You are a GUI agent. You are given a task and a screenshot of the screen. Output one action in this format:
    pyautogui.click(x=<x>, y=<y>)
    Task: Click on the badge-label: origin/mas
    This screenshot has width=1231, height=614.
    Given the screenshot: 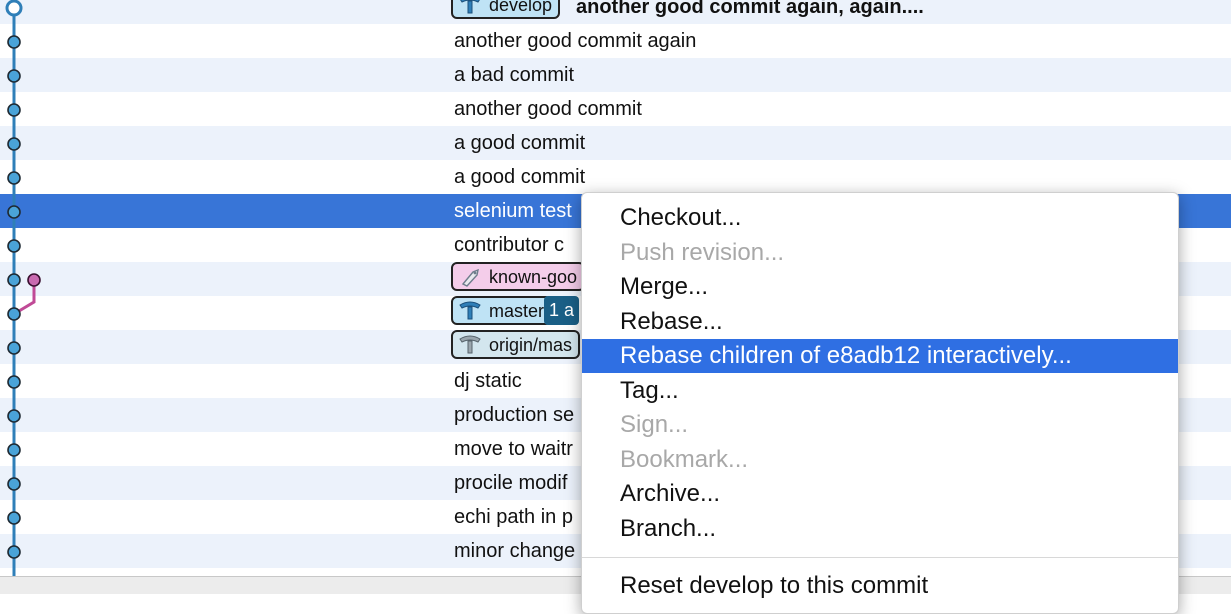 What is the action you would take?
    pyautogui.click(x=531, y=345)
    